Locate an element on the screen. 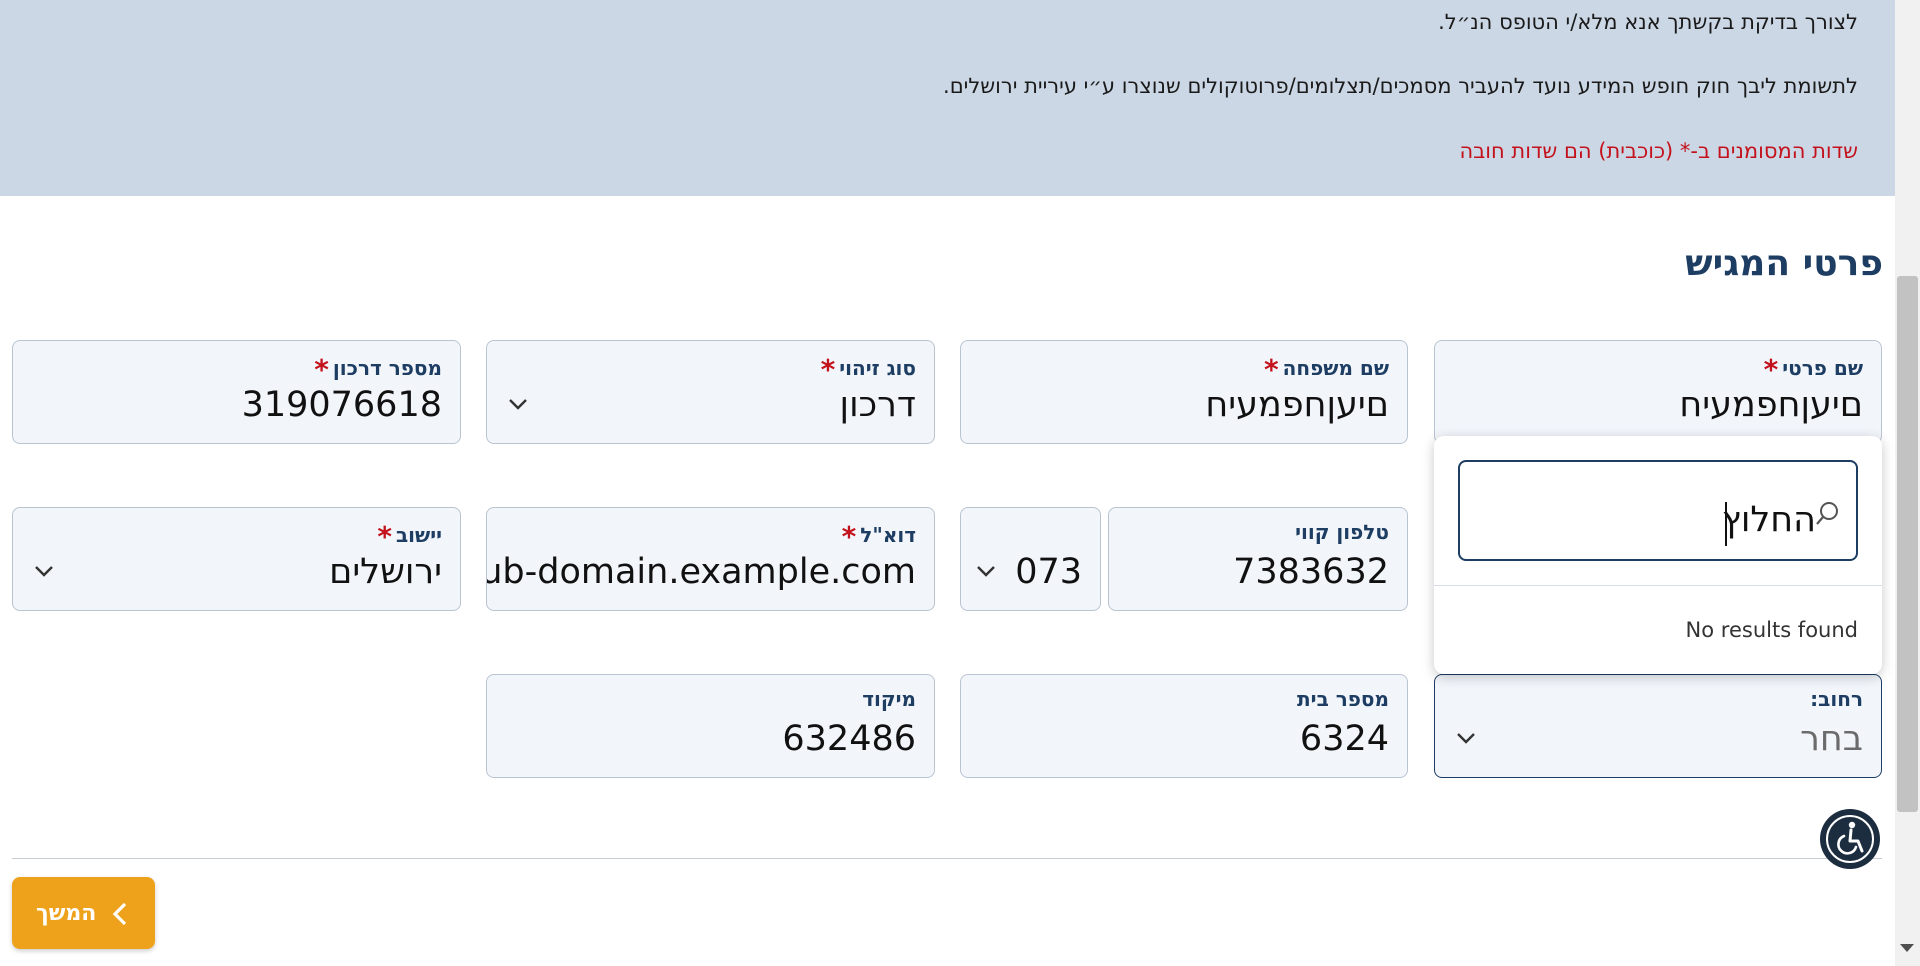  phone-prefix-select: 073 is located at coordinates (1030, 559).